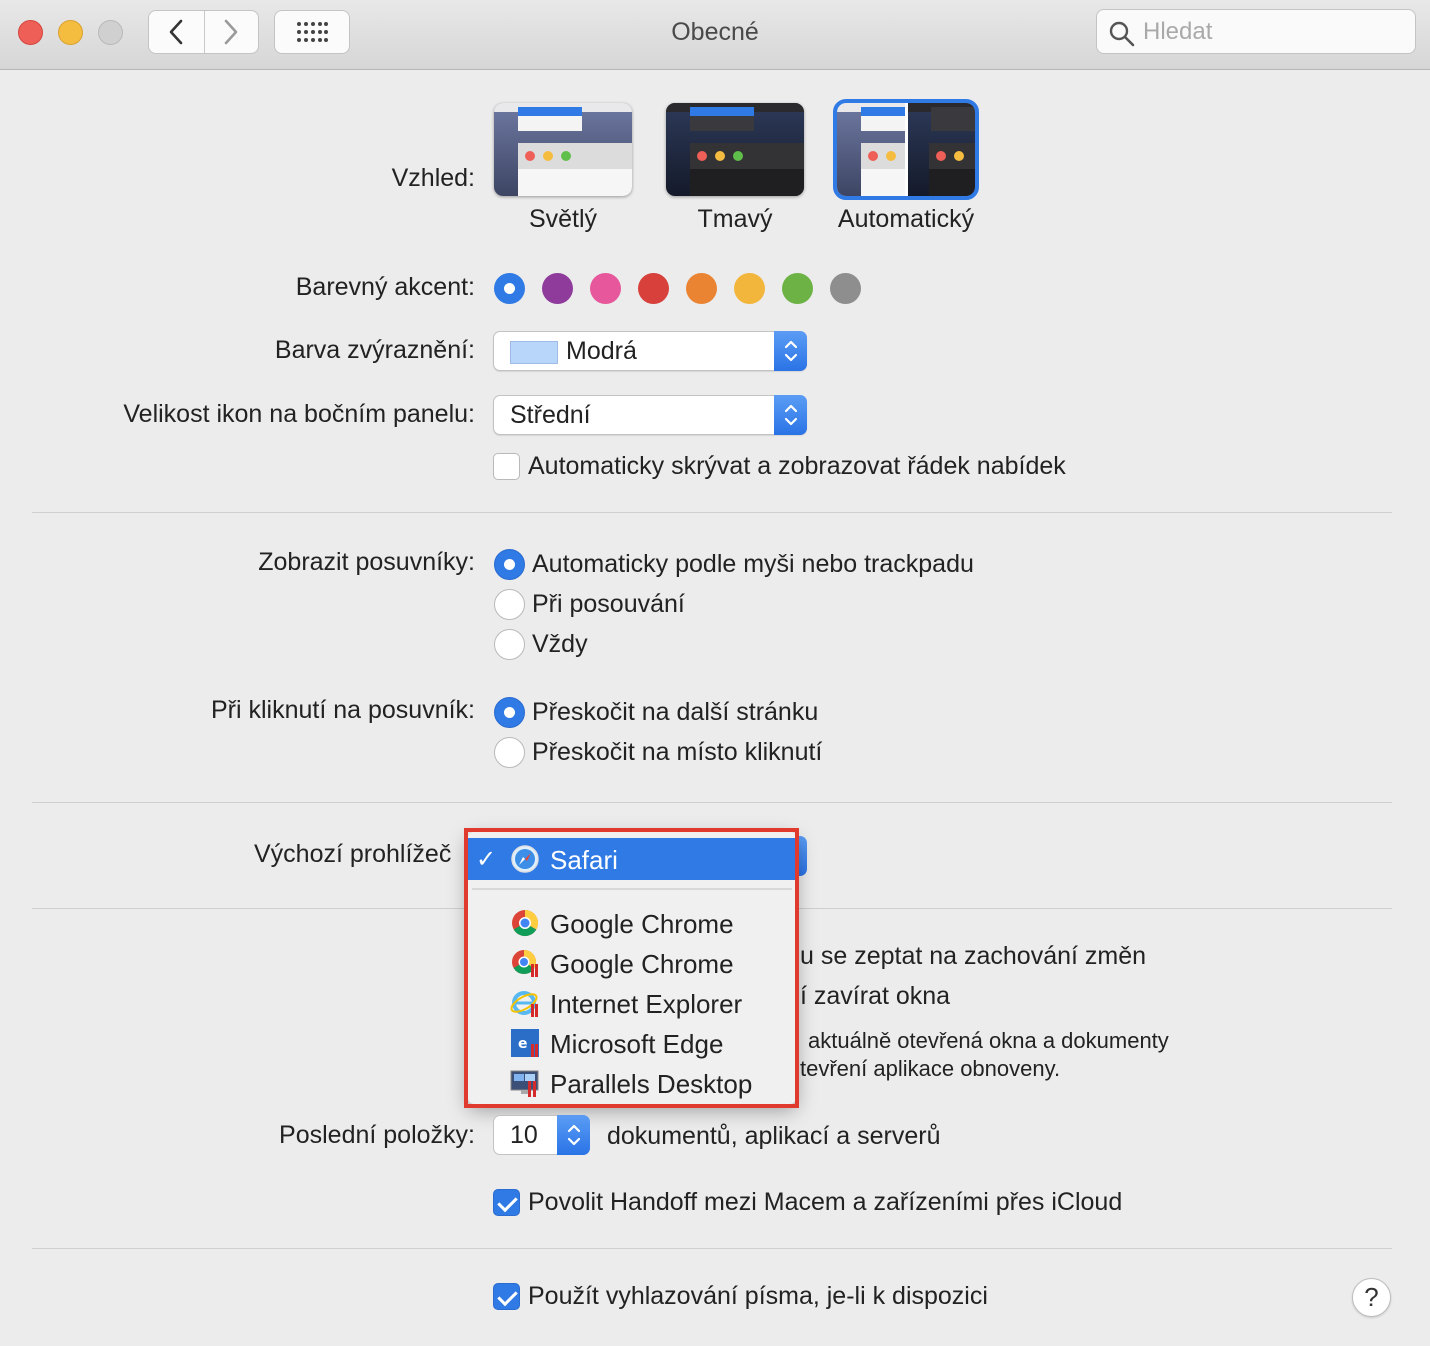 The width and height of the screenshot is (1430, 1346). What do you see at coordinates (374, 350) in the screenshot?
I see `highlight-label: Barva zvýraznění:` at bounding box center [374, 350].